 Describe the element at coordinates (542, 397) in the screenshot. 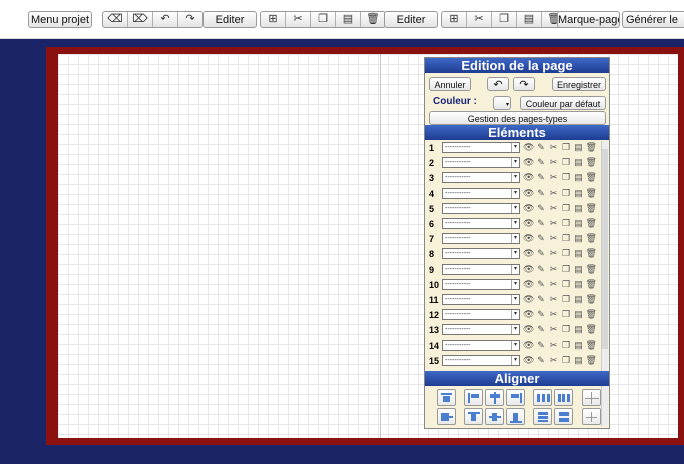

I see `distribute-h-button` at that location.